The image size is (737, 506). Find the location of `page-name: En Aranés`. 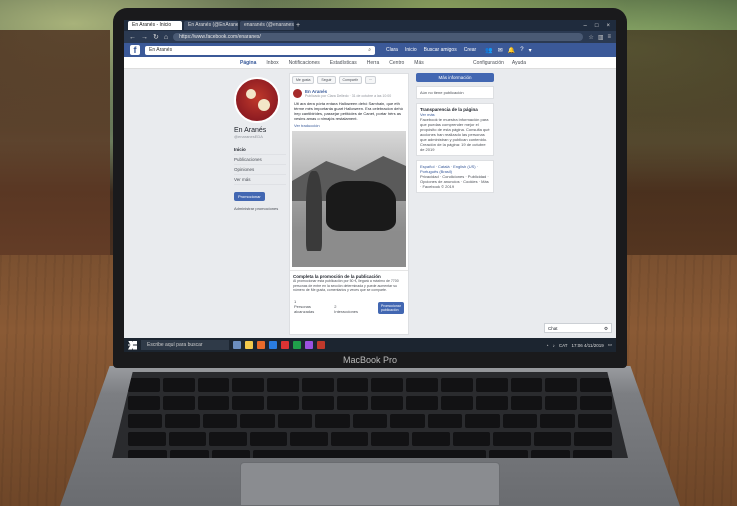

page-name: En Aranés is located at coordinates (250, 130).